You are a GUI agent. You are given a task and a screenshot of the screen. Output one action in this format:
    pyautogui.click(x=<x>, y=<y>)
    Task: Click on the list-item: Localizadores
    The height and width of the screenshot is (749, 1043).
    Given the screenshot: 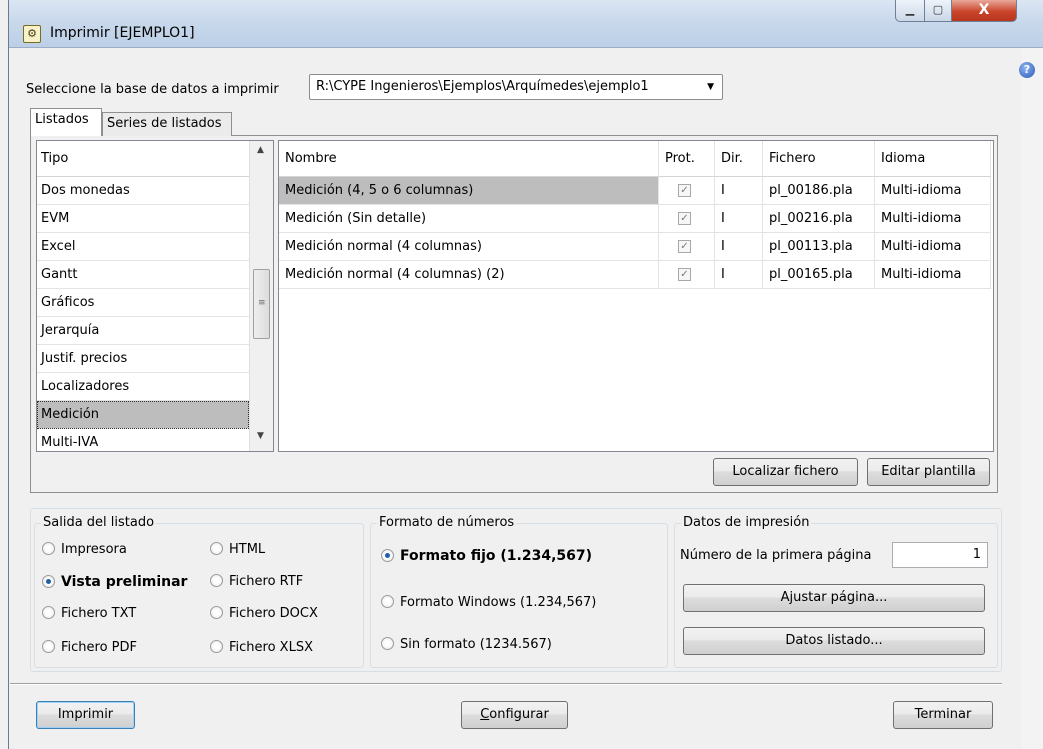 What is the action you would take?
    pyautogui.click(x=143, y=387)
    